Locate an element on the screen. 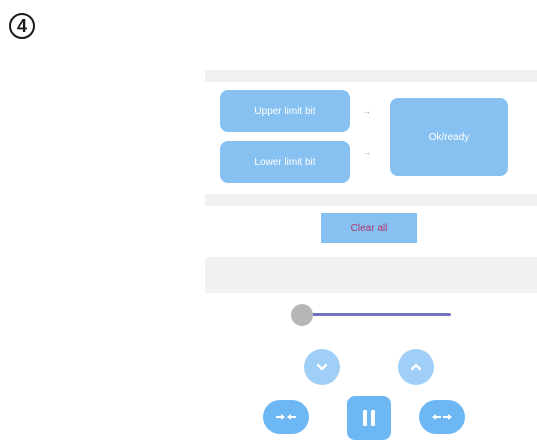 This screenshot has height=445, width=537. arrows-outward-icon is located at coordinates (442, 417).